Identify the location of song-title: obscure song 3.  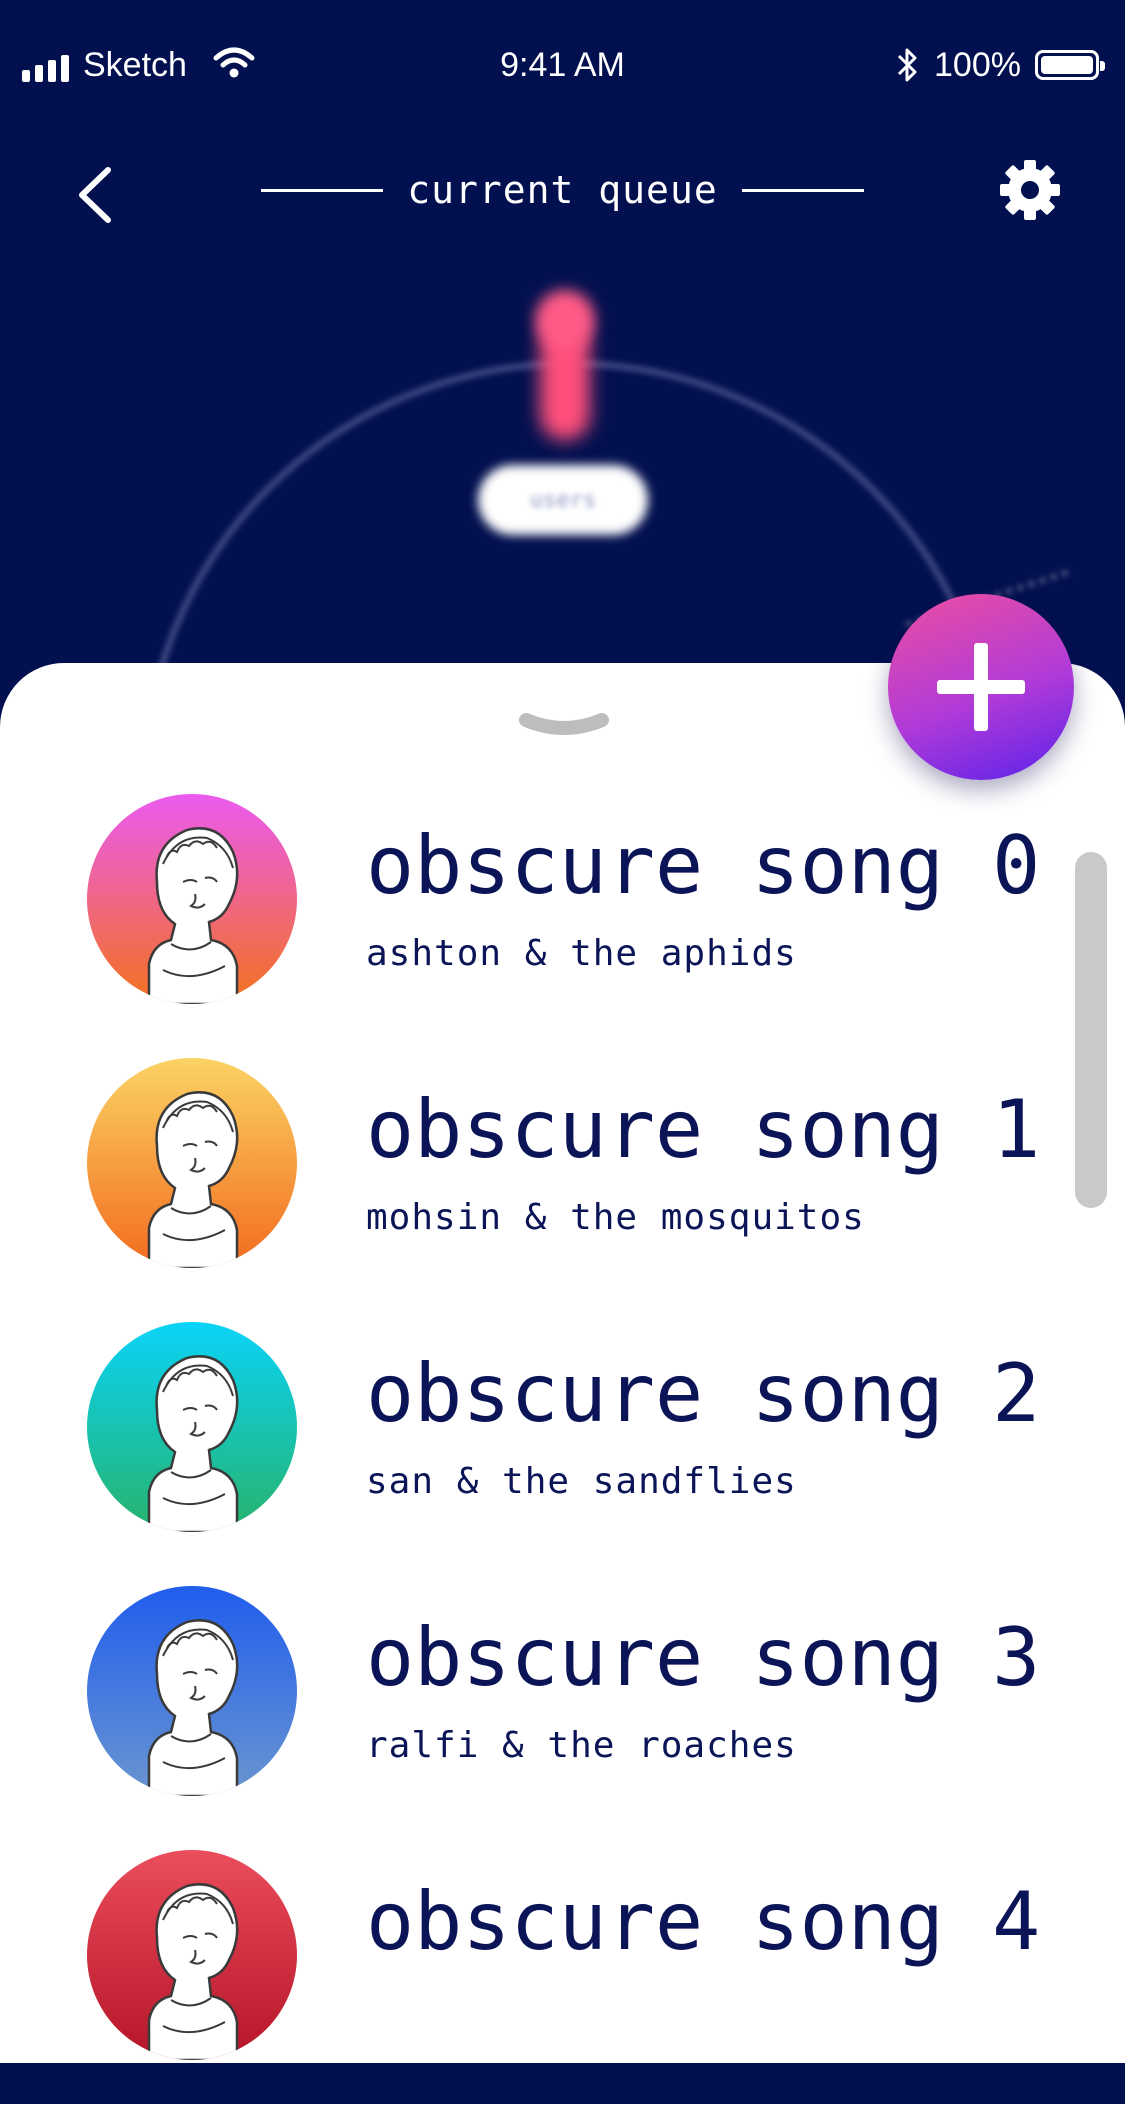
(703, 1657).